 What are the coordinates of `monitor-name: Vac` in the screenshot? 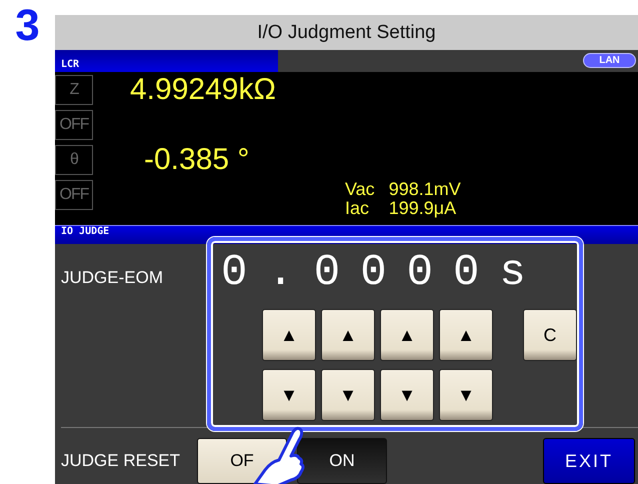 It's located at (360, 189).